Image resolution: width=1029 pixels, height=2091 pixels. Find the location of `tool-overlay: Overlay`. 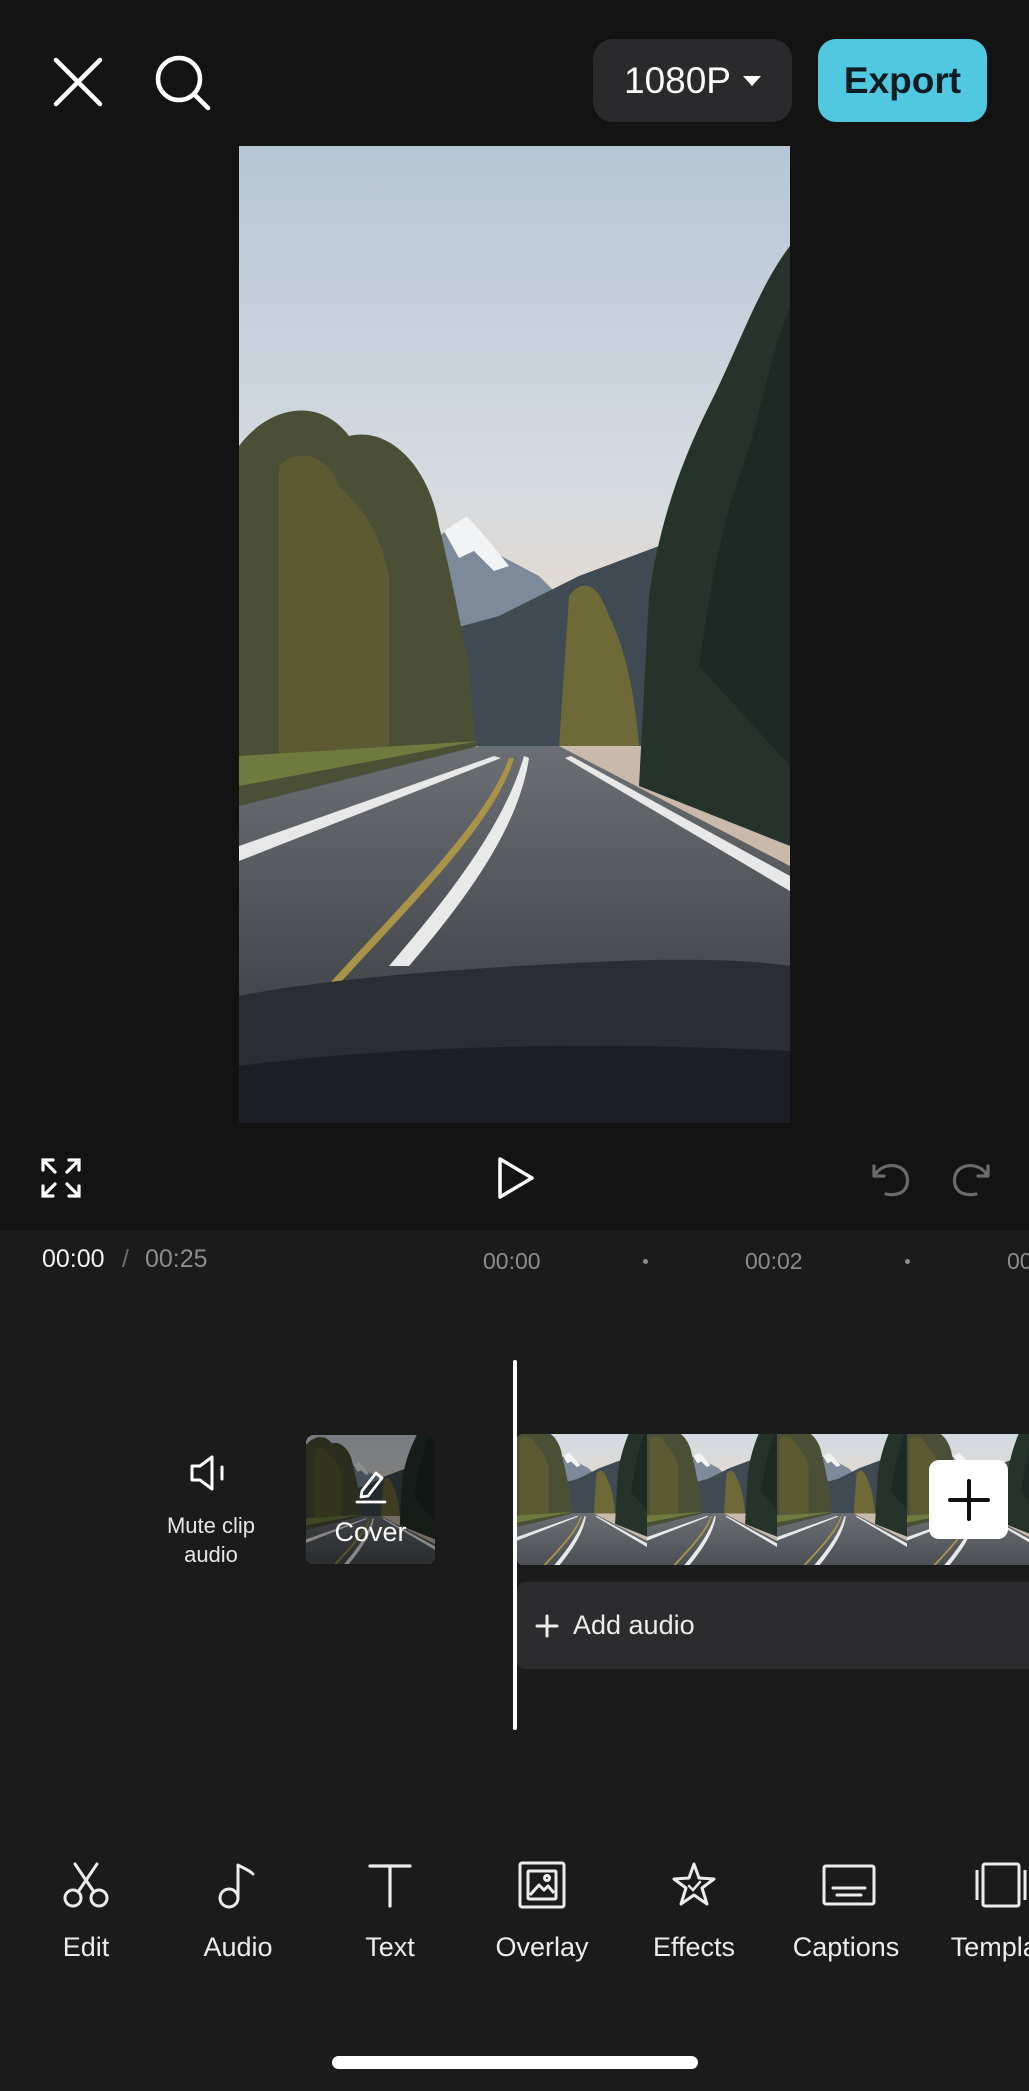

tool-overlay: Overlay is located at coordinates (542, 1915).